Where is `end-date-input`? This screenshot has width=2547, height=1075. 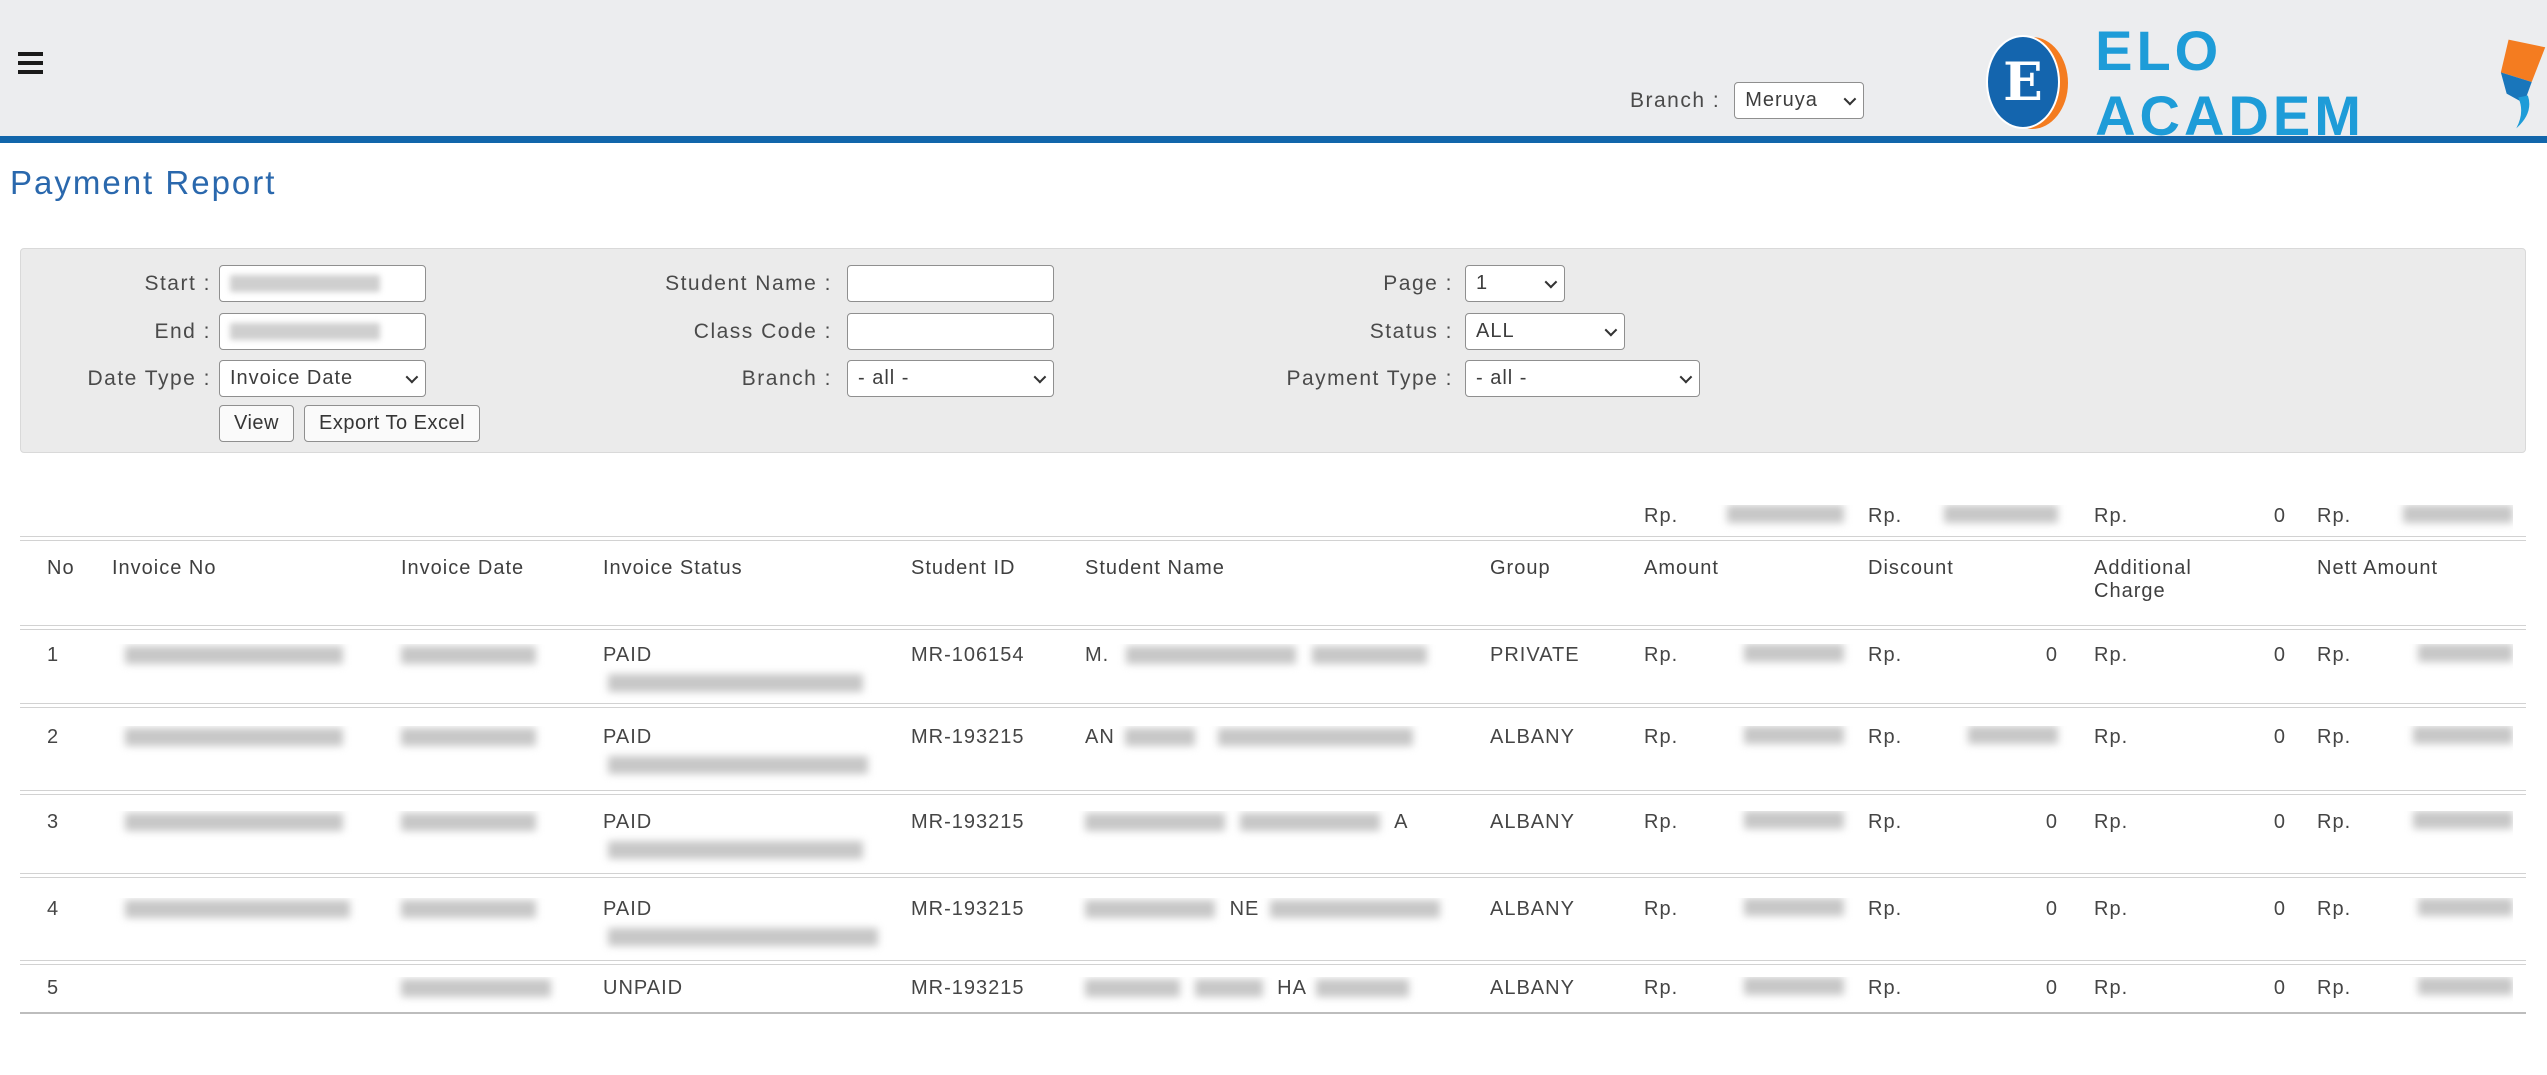 end-date-input is located at coordinates (322, 331).